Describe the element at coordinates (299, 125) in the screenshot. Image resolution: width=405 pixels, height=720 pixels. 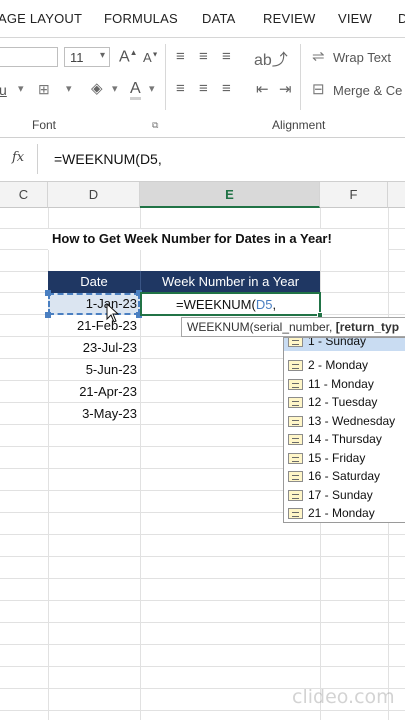
I see `alignment-group-label: Alignment` at that location.